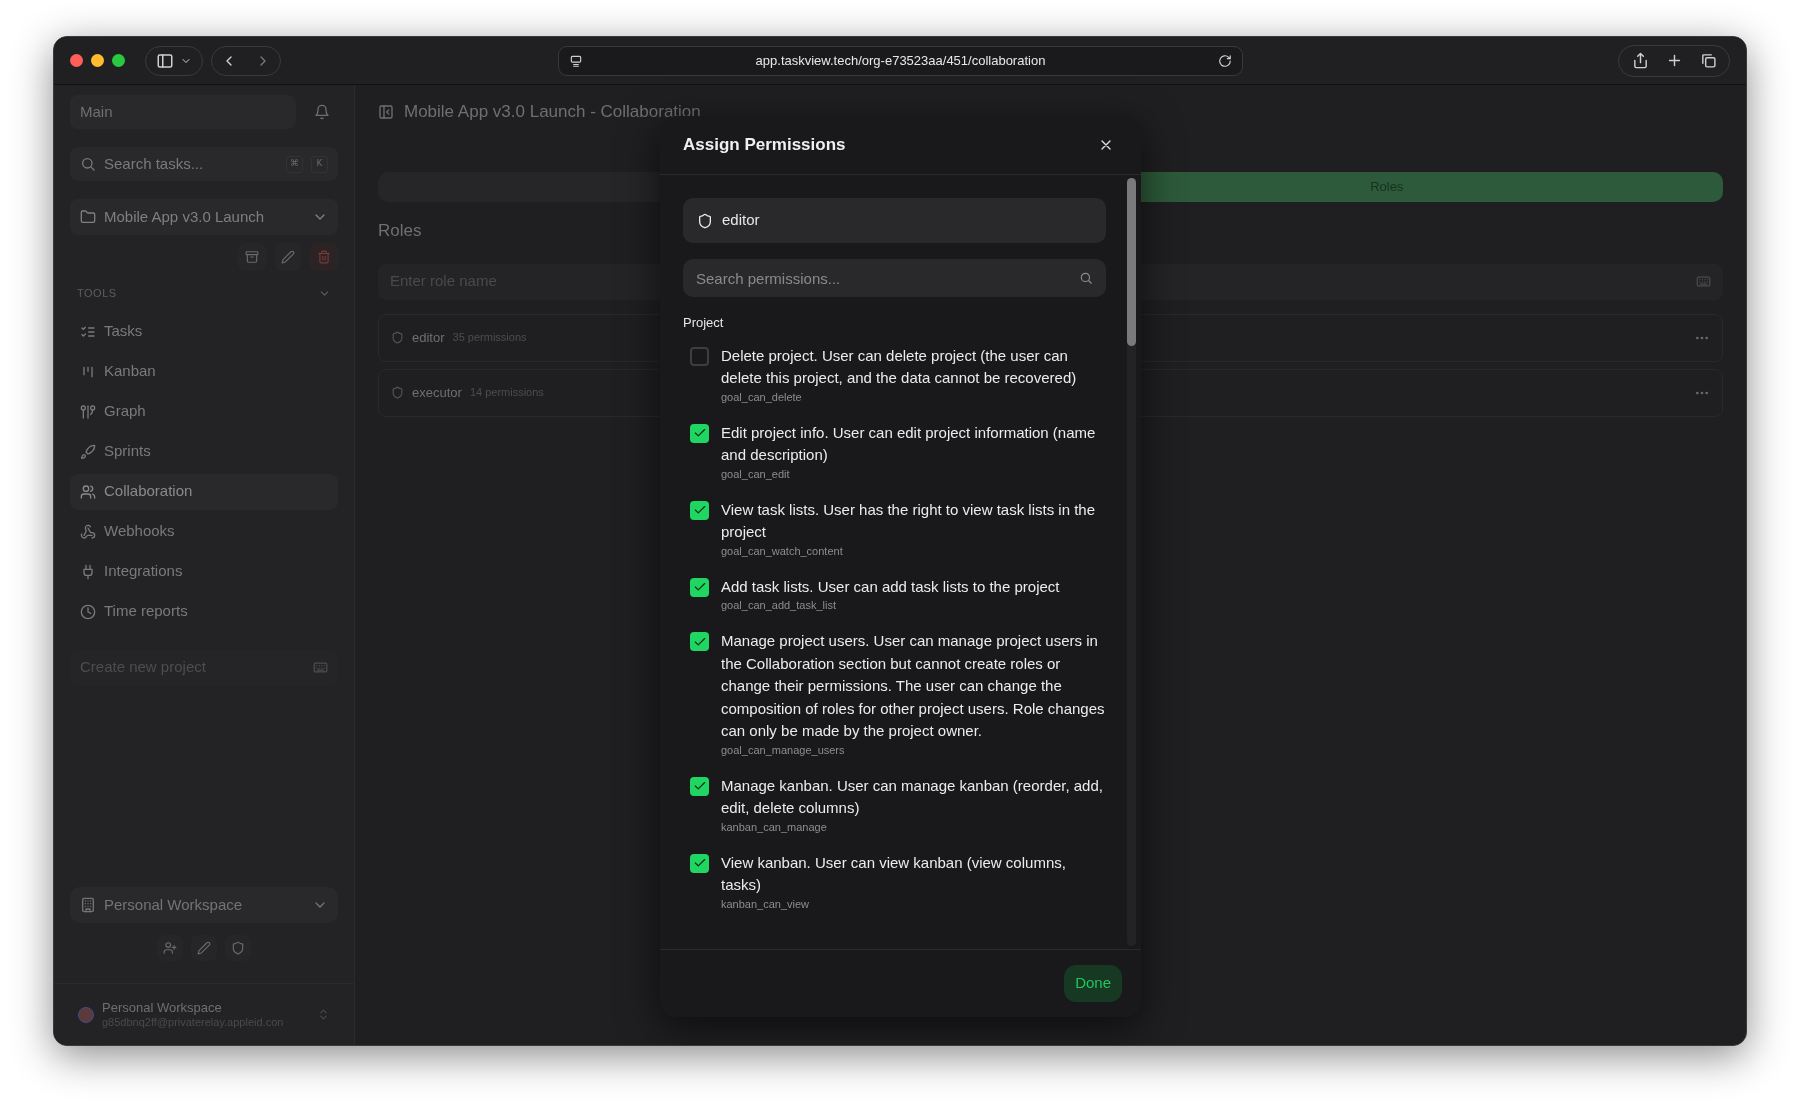 This screenshot has height=1117, width=1800. Describe the element at coordinates (782, 550) in the screenshot. I see `permission-code: goal_can_watch_content` at that location.